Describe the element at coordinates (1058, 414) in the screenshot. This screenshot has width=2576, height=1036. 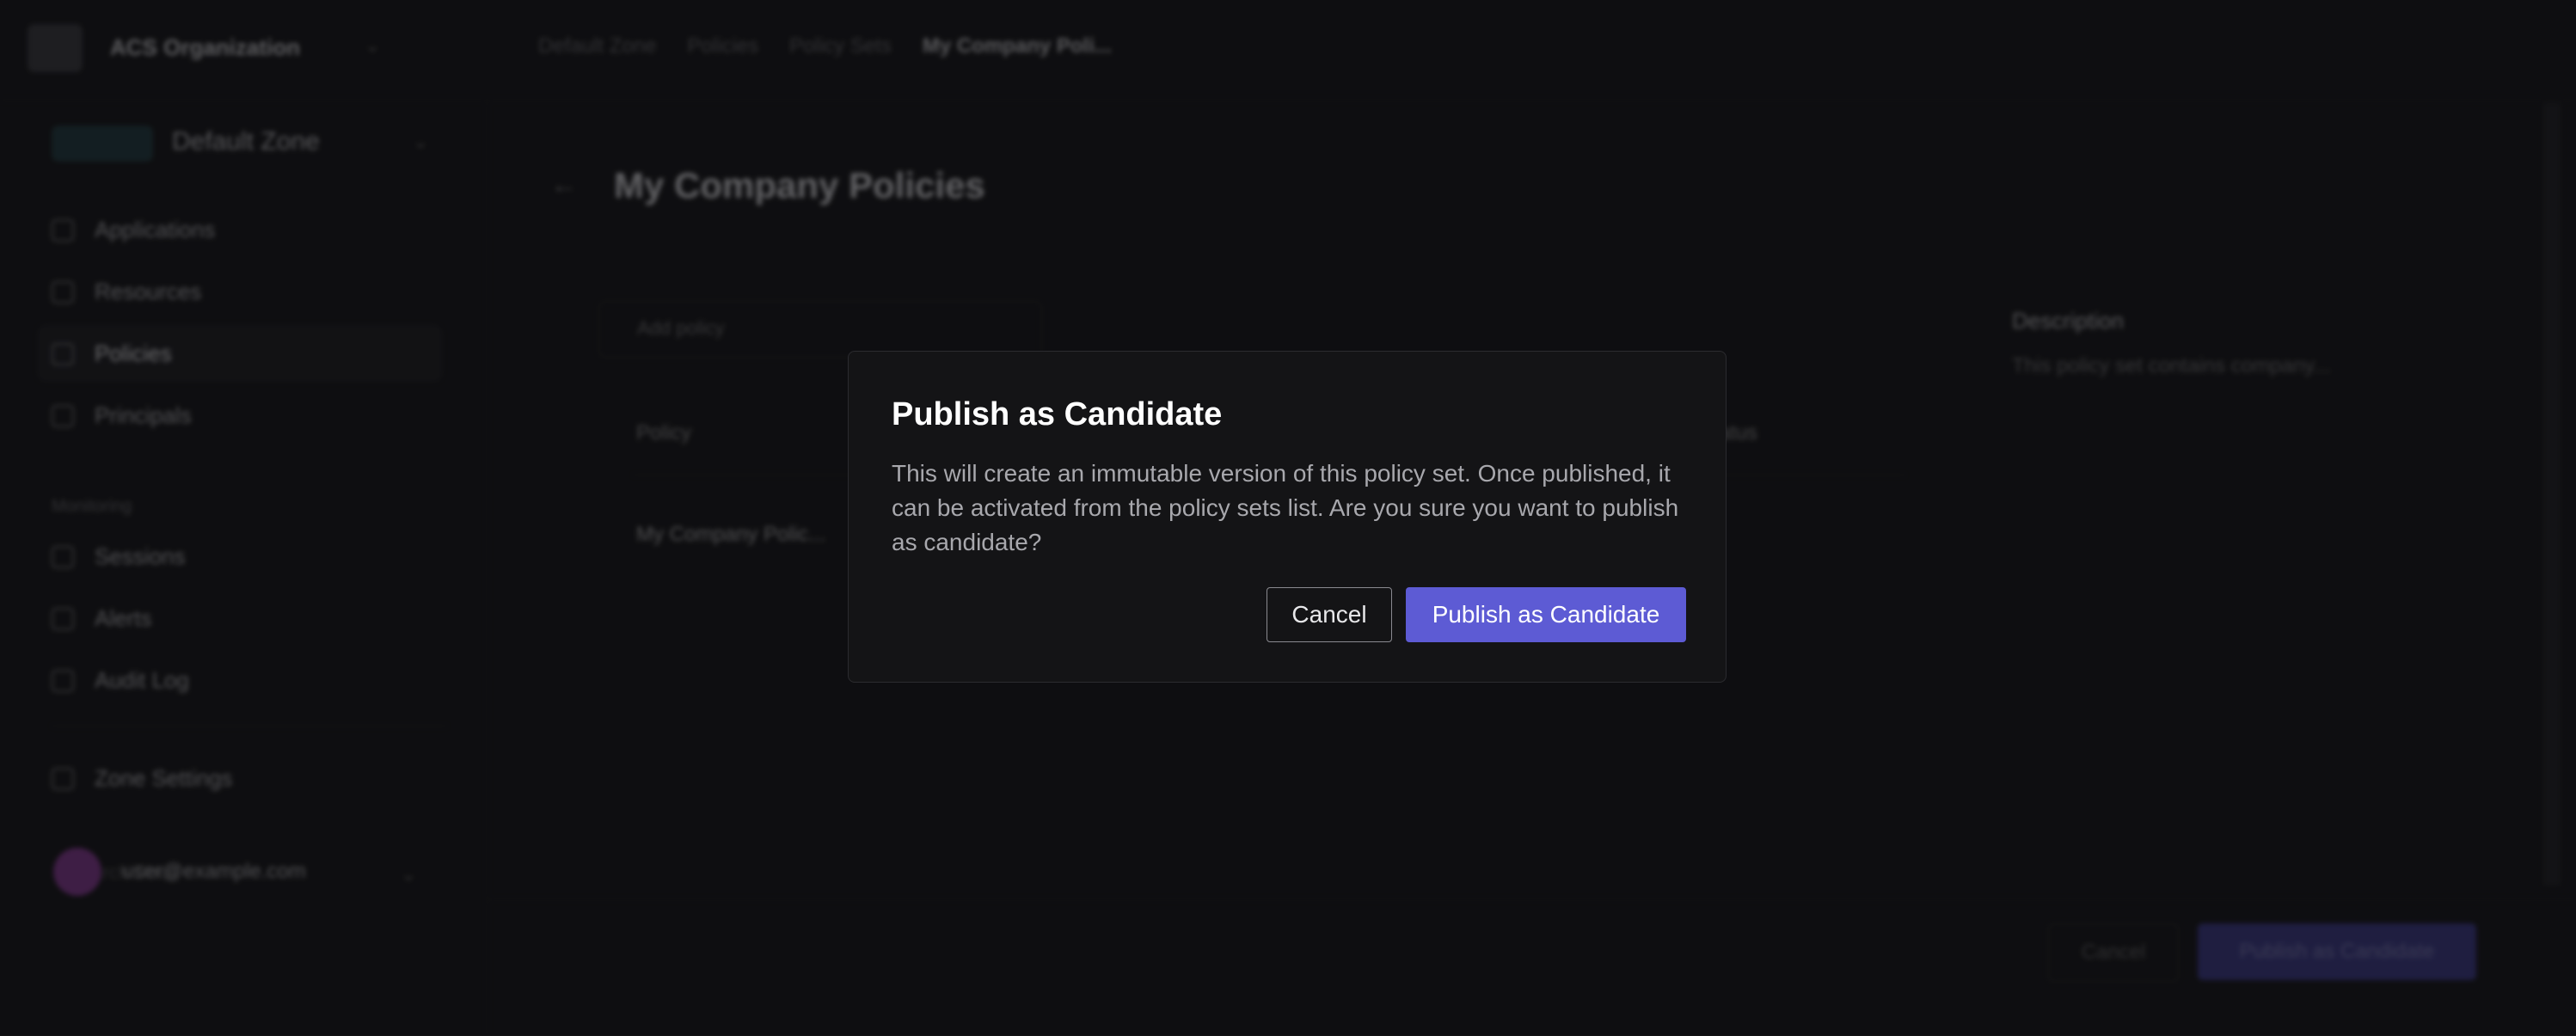
I see `dialog-title: Publish as Candidate` at that location.